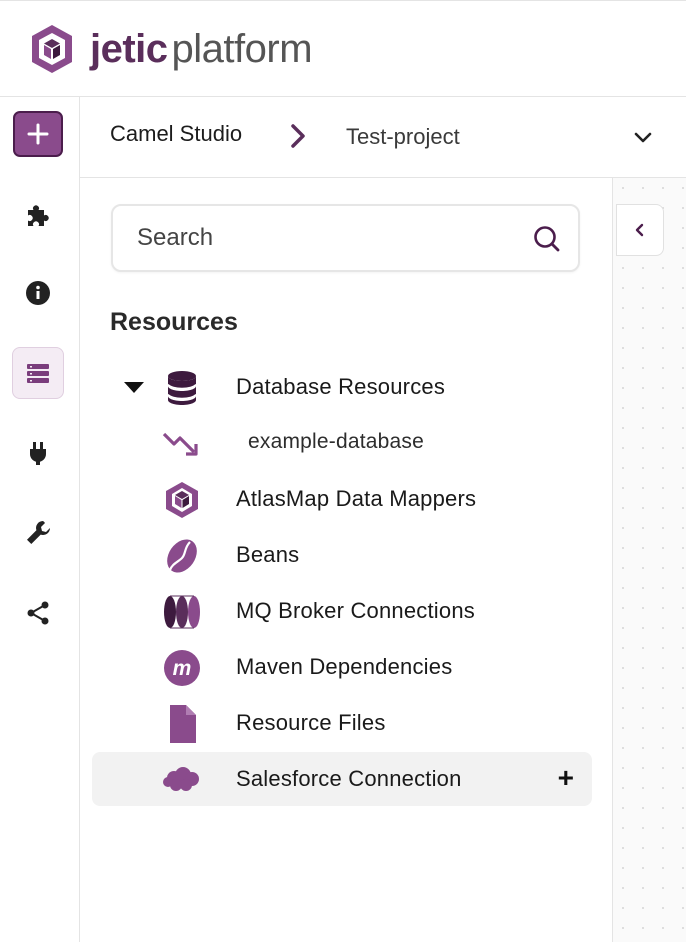 The width and height of the screenshot is (686, 942). I want to click on tree-item-label: Resource Files, so click(311, 722).